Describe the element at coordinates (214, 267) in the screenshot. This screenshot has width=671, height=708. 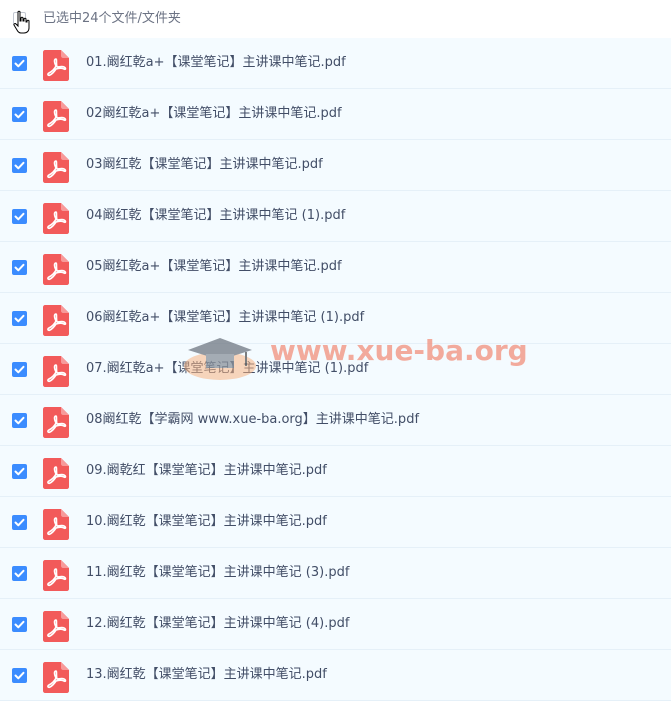
I see `file-name: 05阚红乾a+【课堂笔记】主讲课中笔记.pdf` at that location.